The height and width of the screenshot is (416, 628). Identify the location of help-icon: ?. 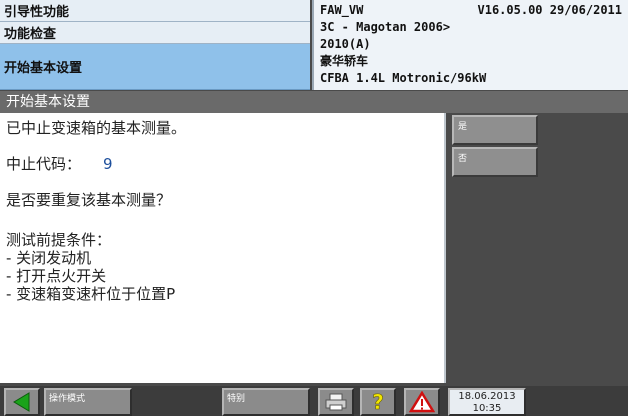
(378, 402).